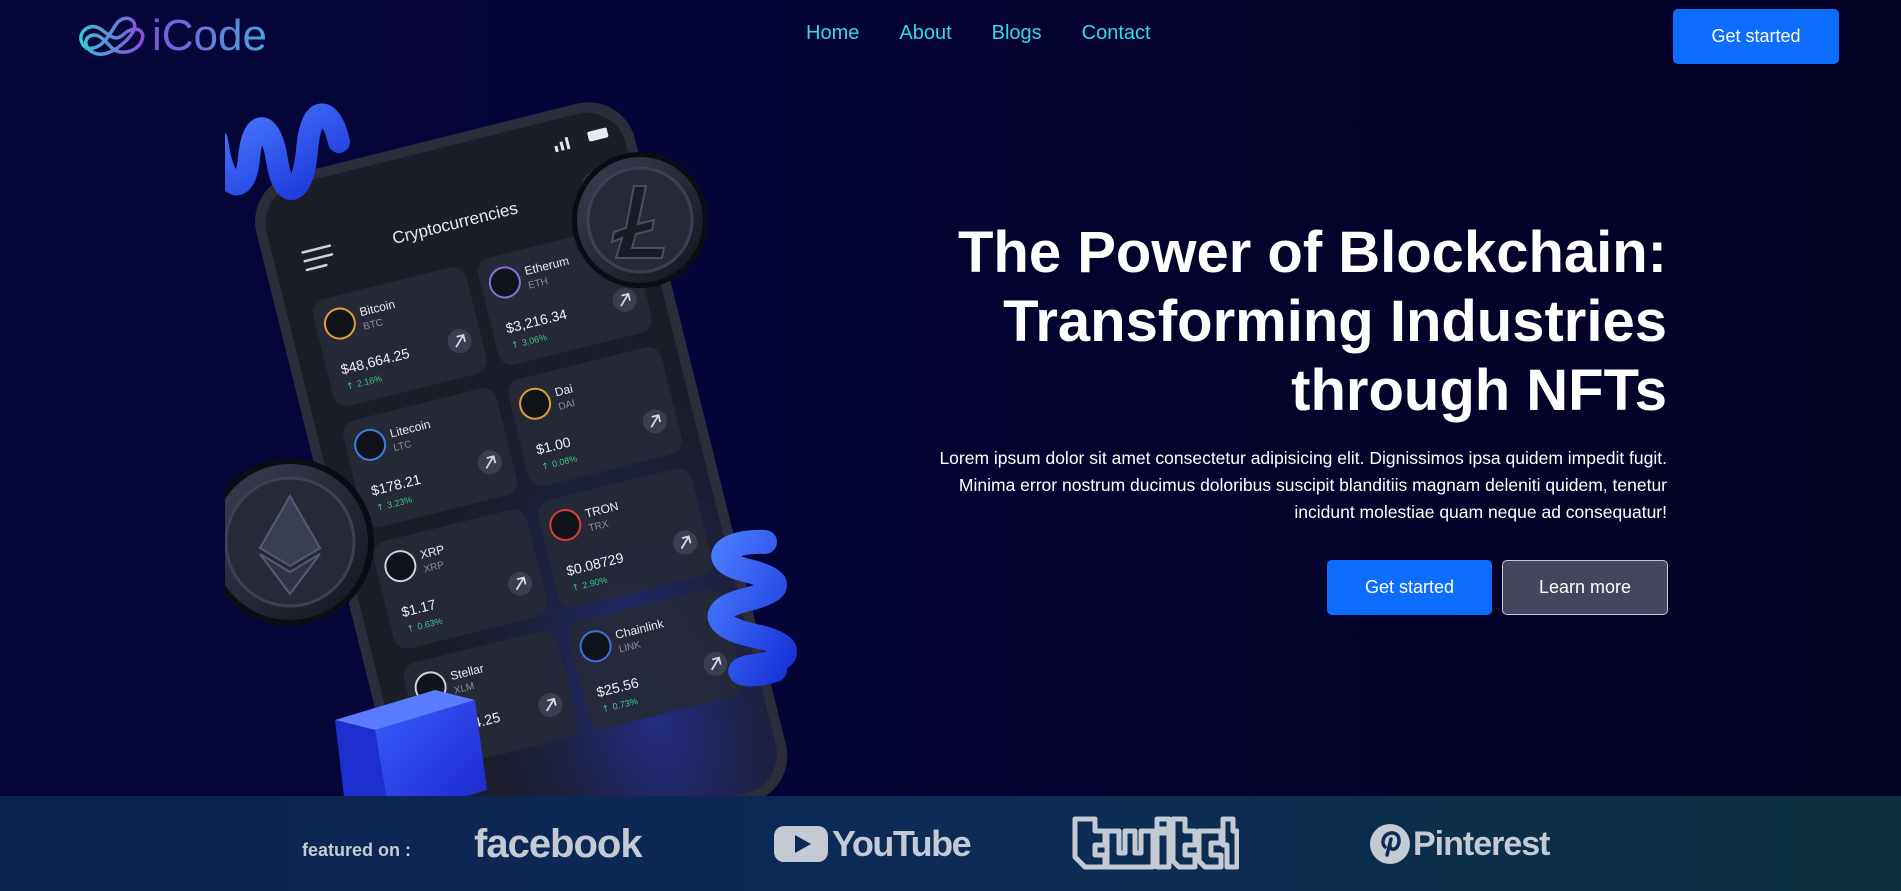  Describe the element at coordinates (1756, 36) in the screenshot. I see `nav-get-started-button: Get started` at that location.